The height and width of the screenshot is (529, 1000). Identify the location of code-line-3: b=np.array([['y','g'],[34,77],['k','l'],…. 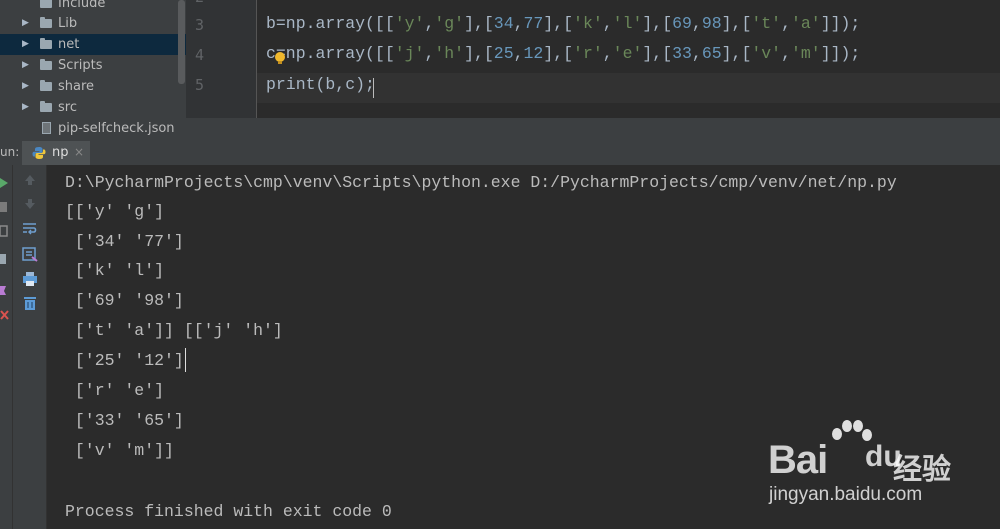
(563, 23).